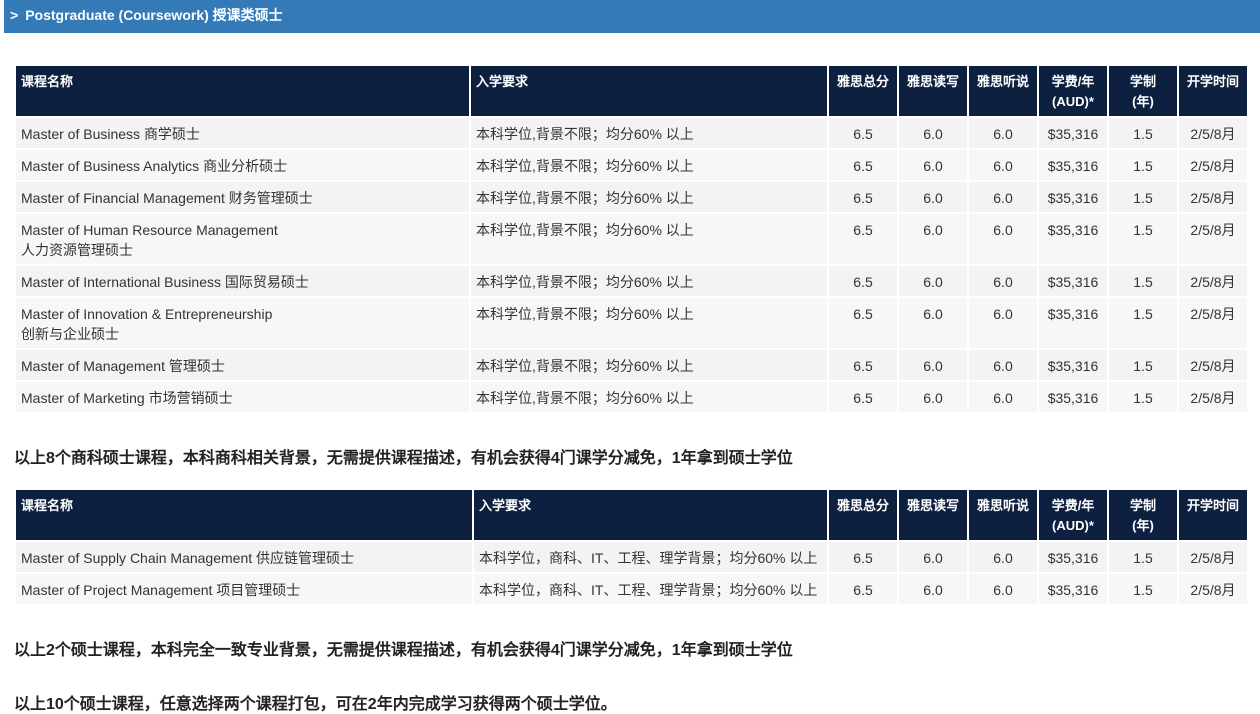  Describe the element at coordinates (242, 281) in the screenshot. I see `cell-course-name: Master of International Business 国际贸易硕士` at that location.